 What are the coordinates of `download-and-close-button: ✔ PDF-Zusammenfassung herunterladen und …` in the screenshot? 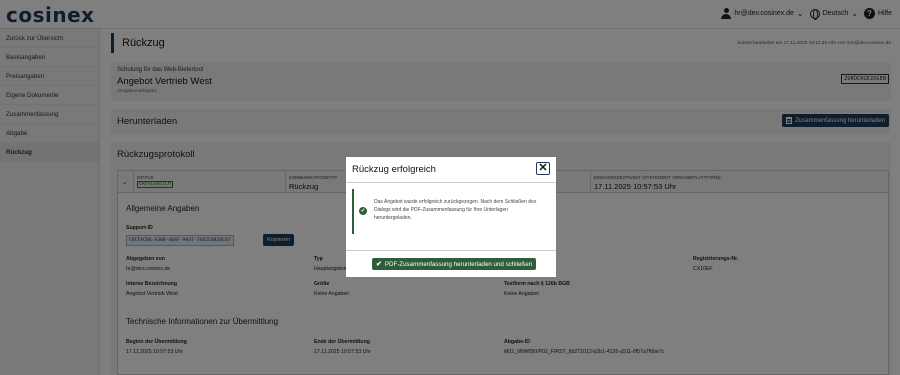 It's located at (454, 264).